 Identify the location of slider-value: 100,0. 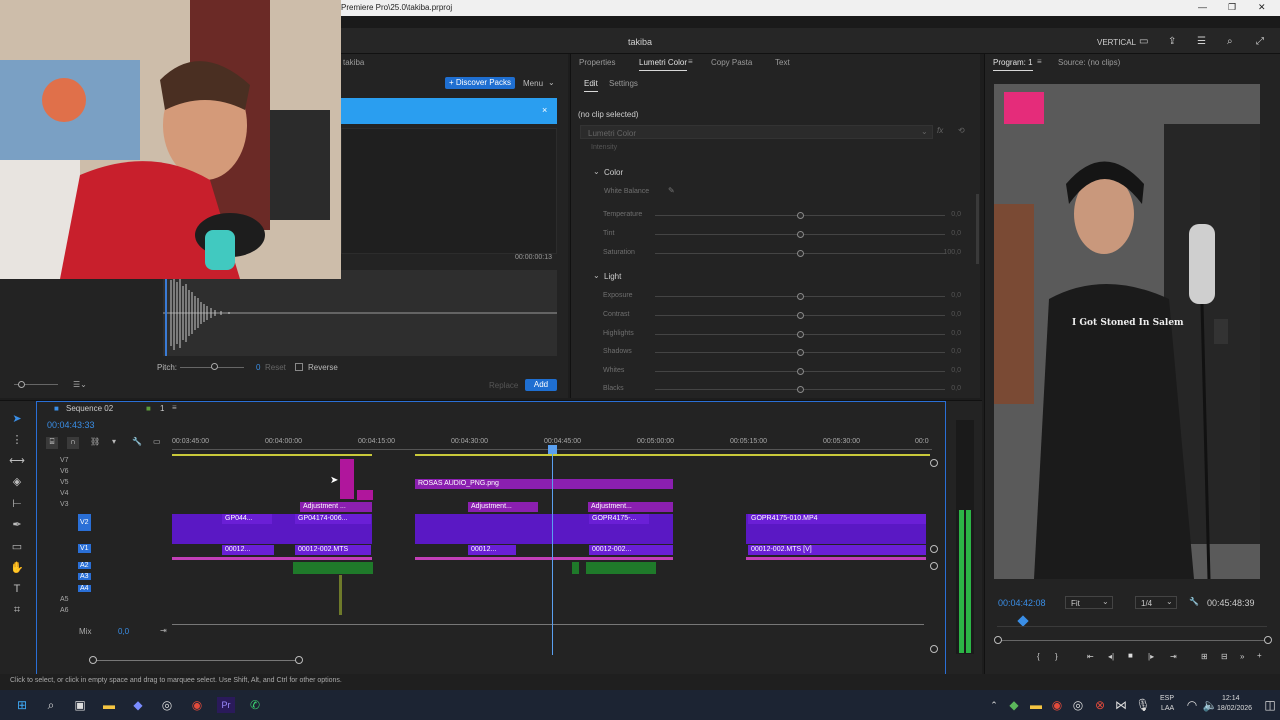
(952, 252).